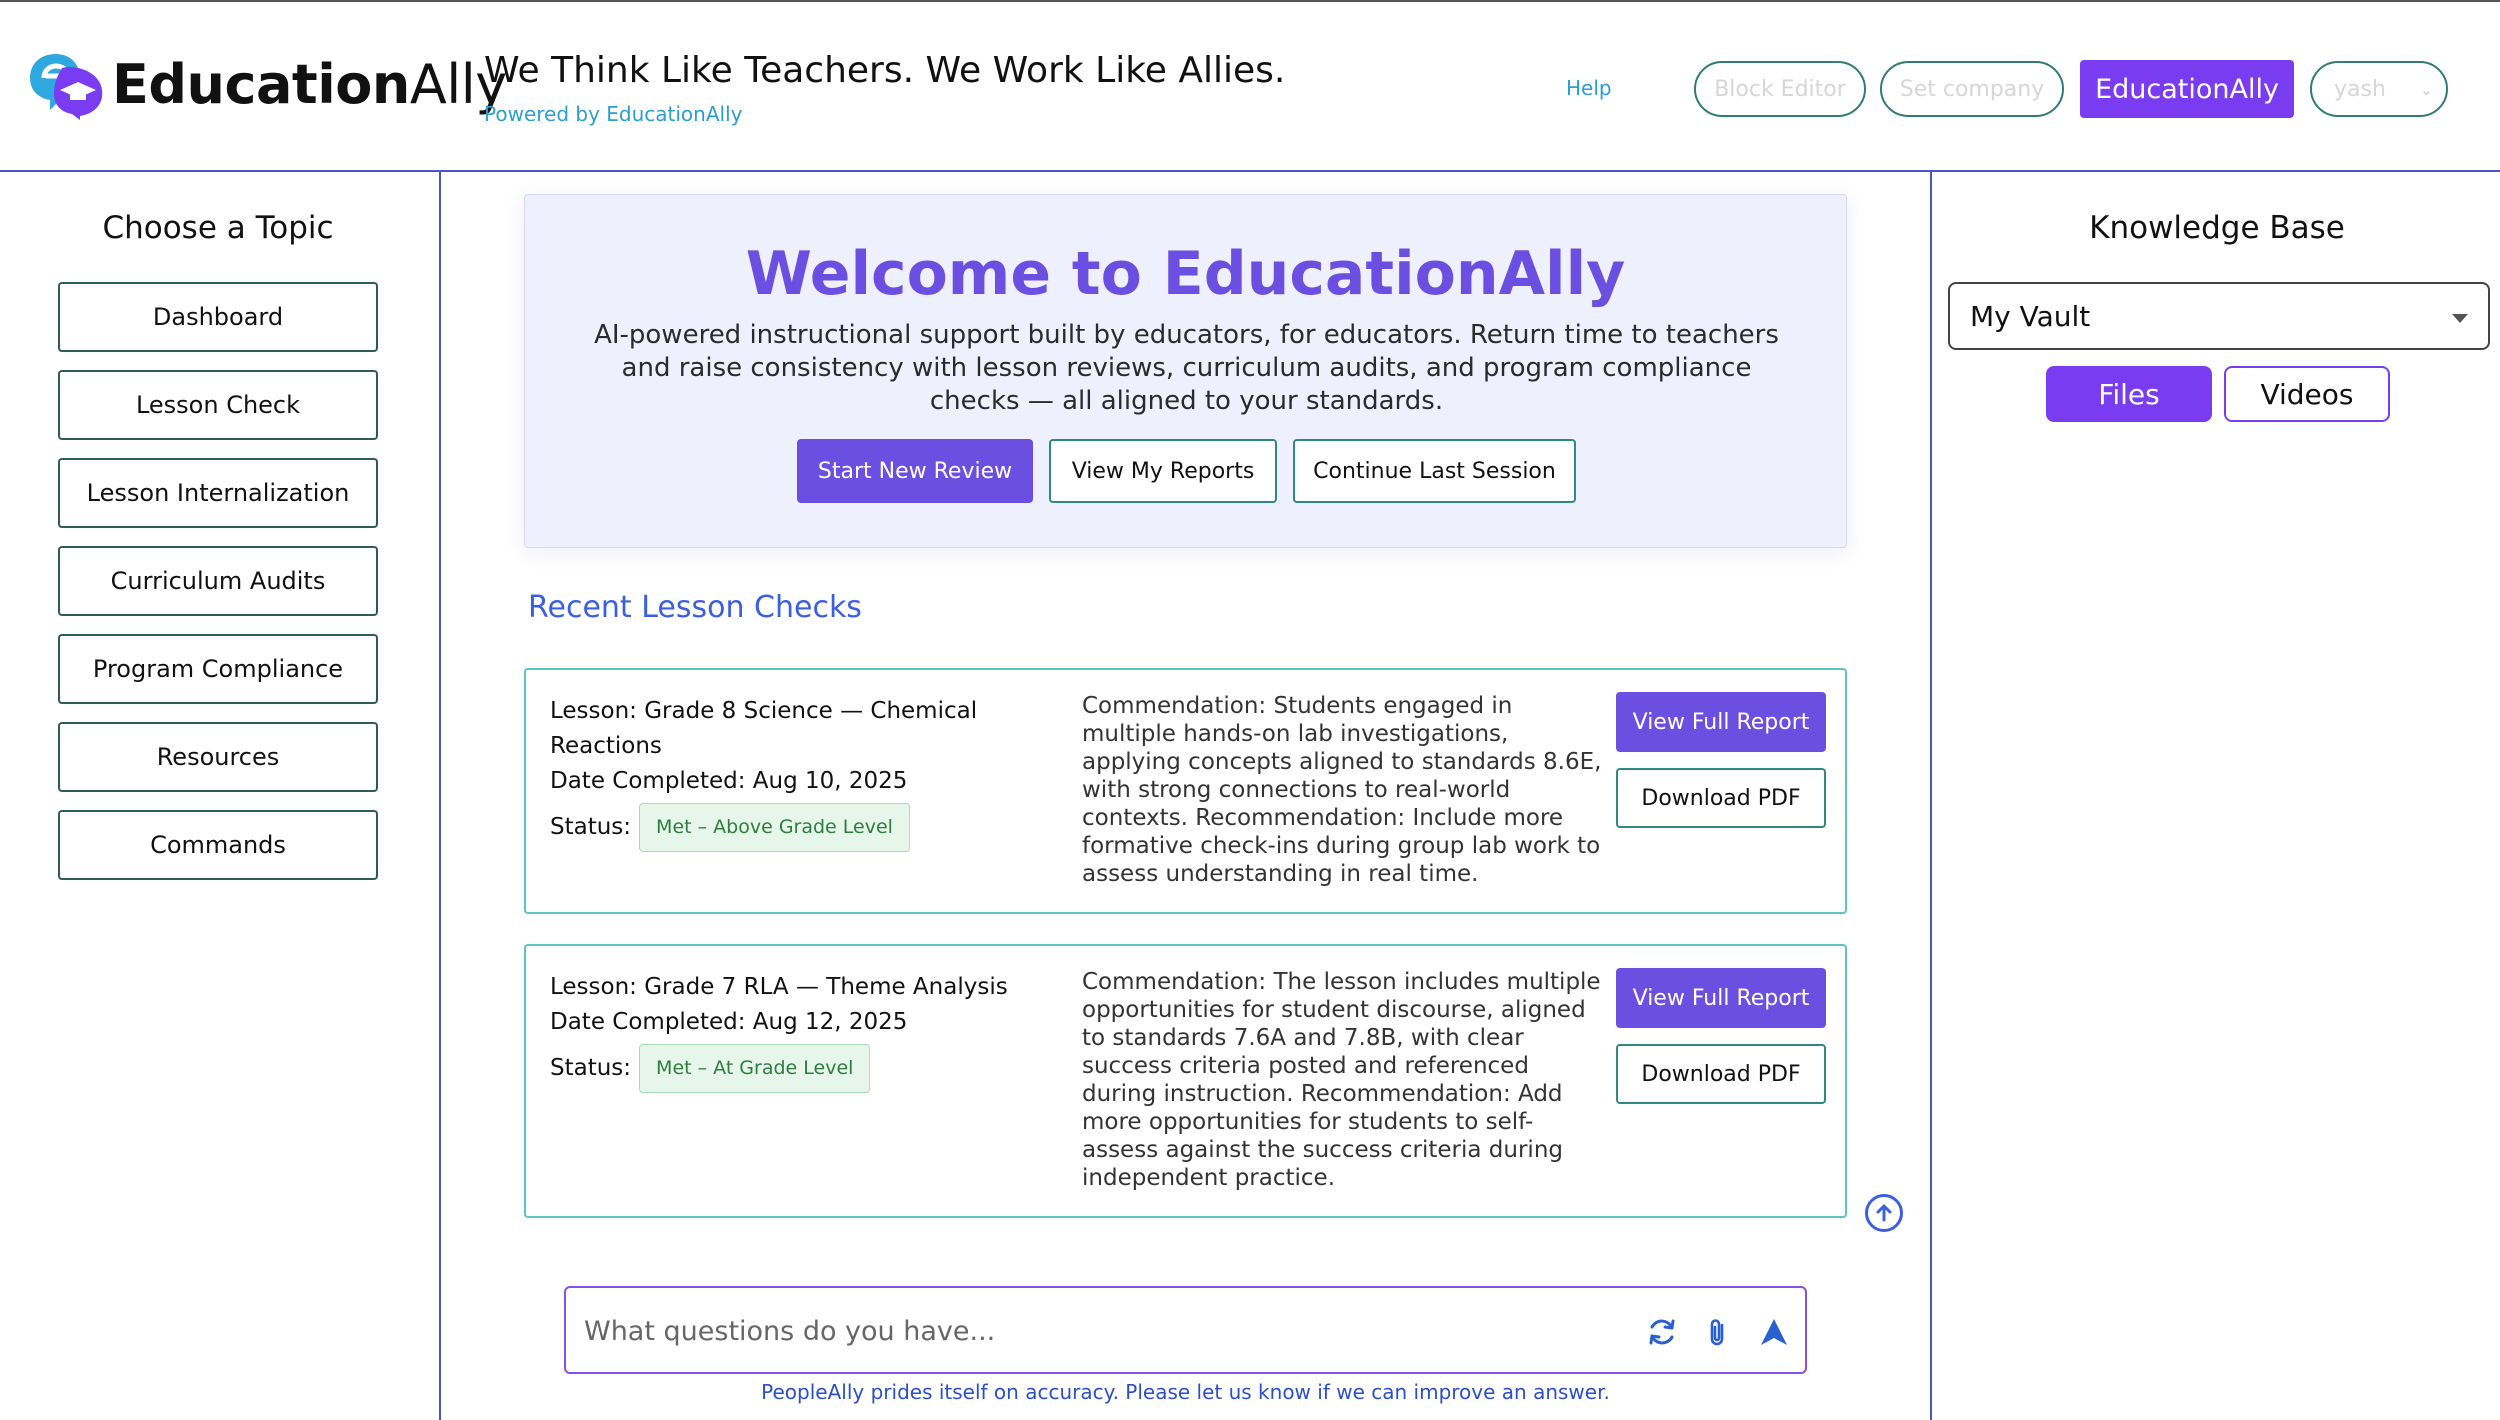  I want to click on status-row: Status: Met – Above Grade Level, so click(780, 827).